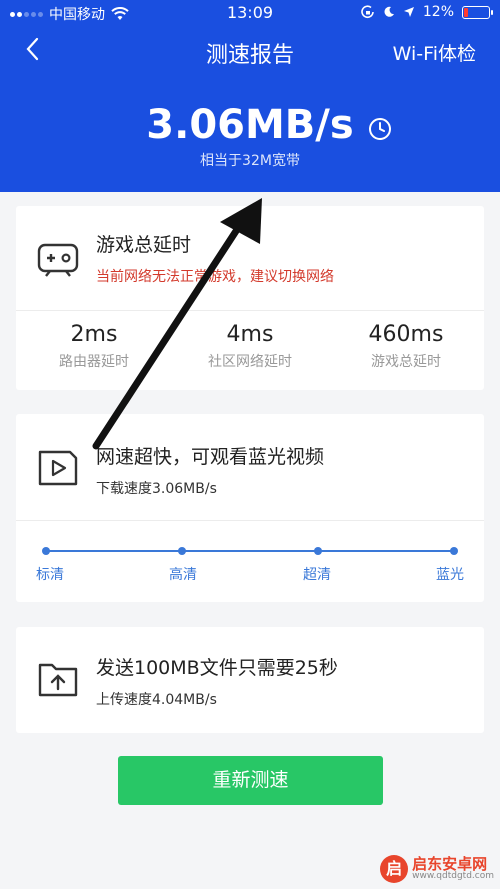 The image size is (500, 889). What do you see at coordinates (250, 362) in the screenshot?
I see `stat-label: 社区网络延时` at bounding box center [250, 362].